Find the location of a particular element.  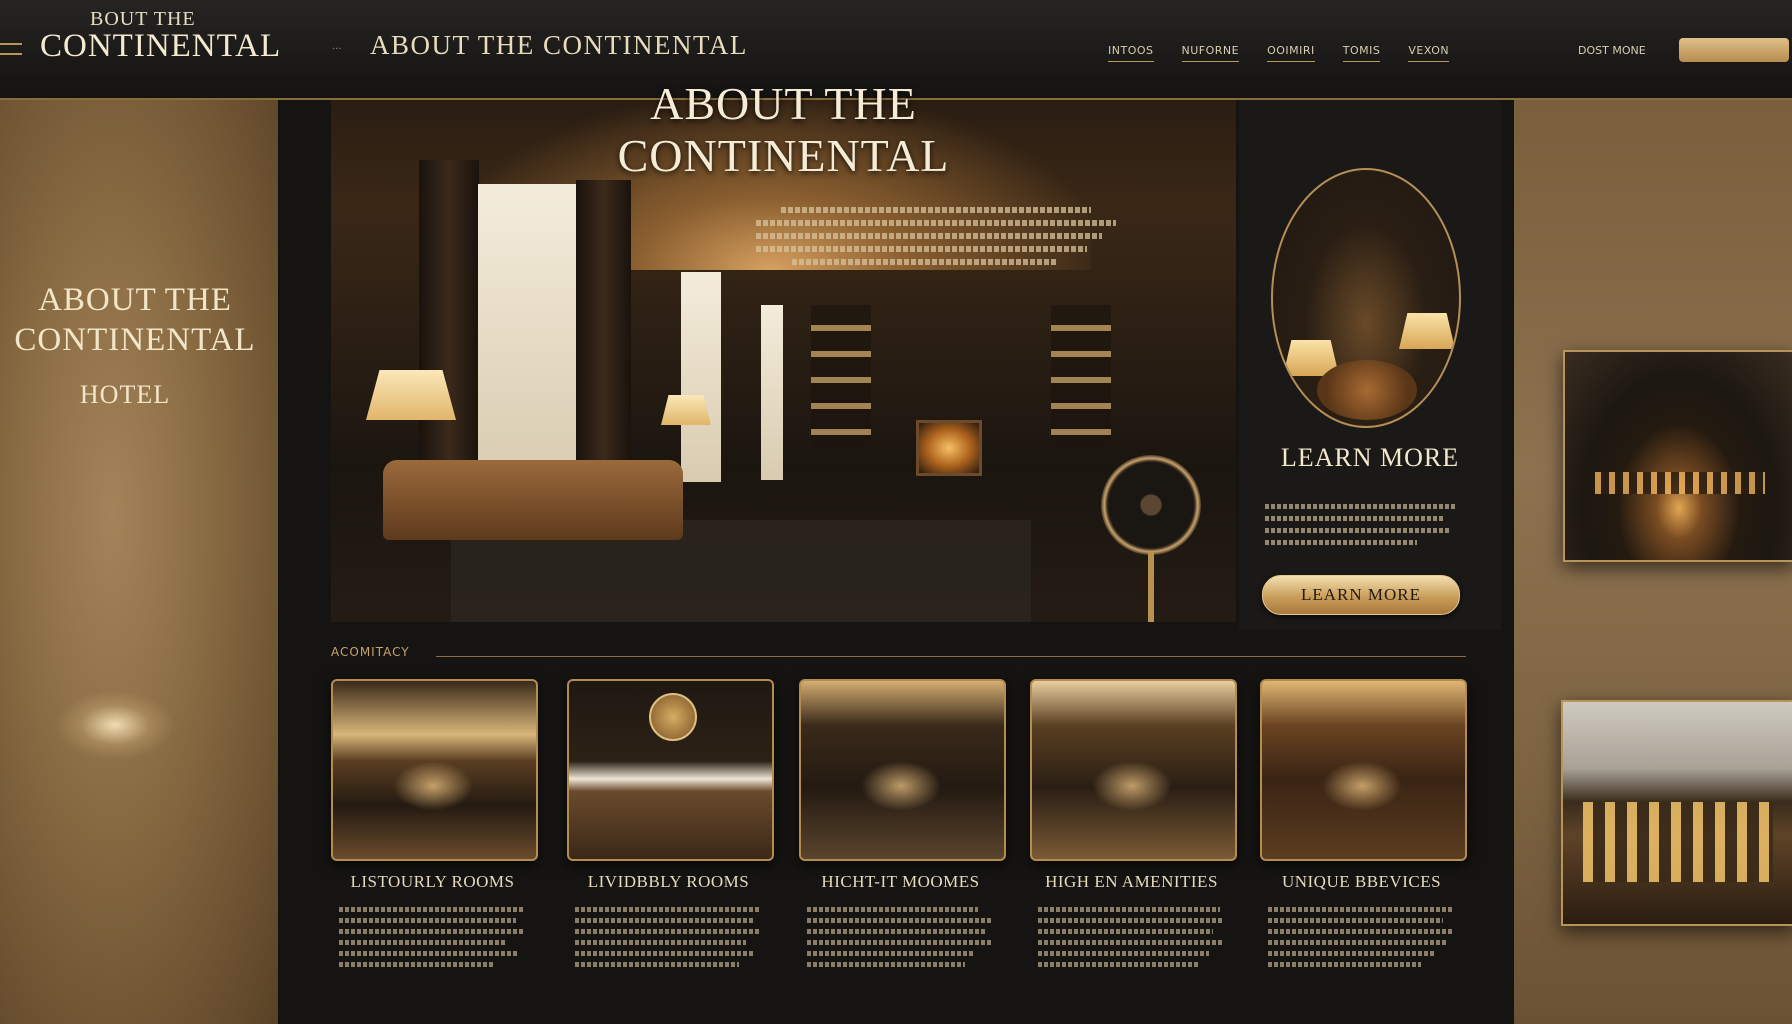

logo-text: CONTINENTAL is located at coordinates (160, 46).